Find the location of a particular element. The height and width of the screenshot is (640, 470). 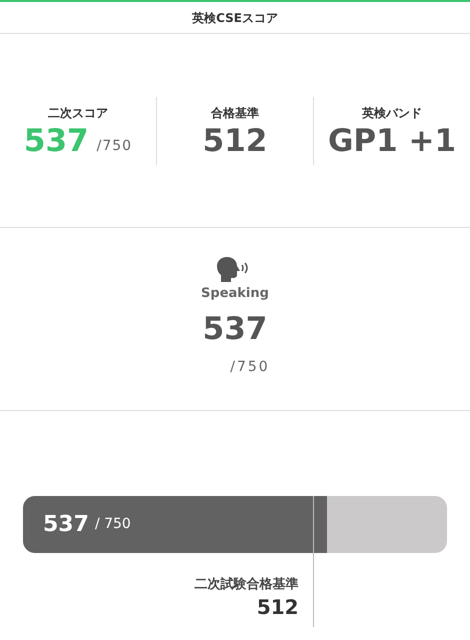

page-title: 英検CSEスコア is located at coordinates (235, 18).